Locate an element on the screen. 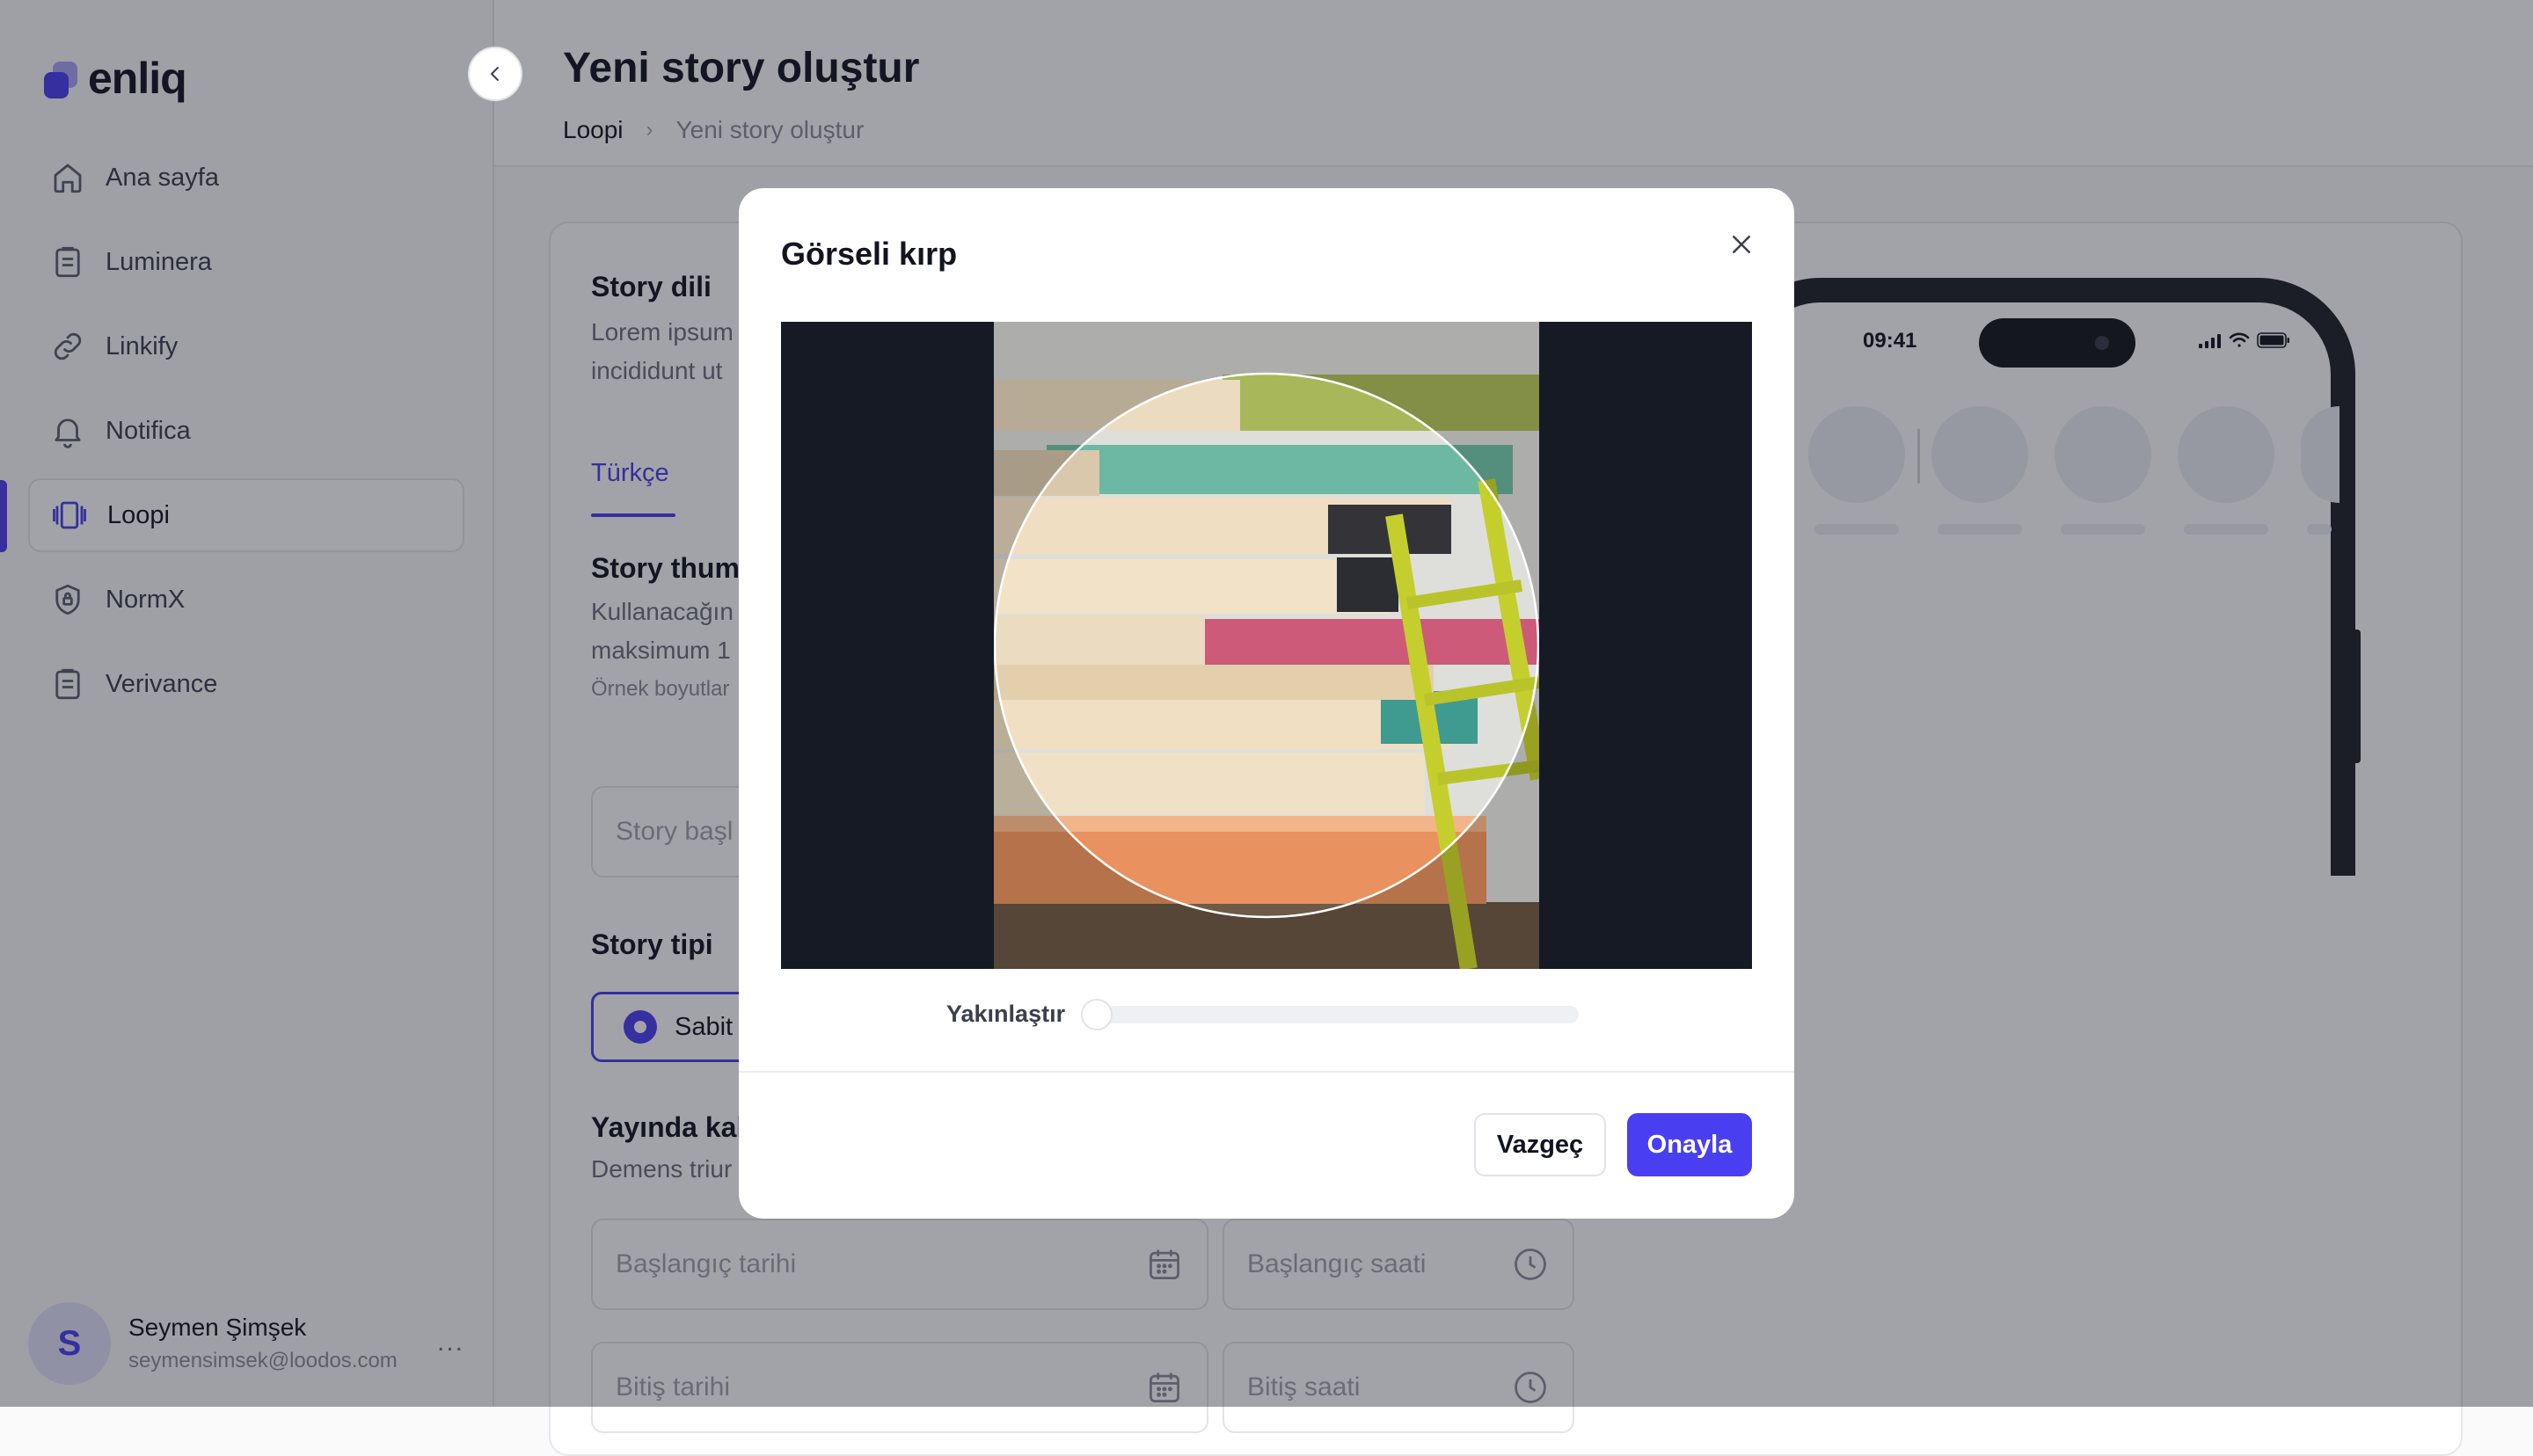 The width and height of the screenshot is (2533, 1456). modal-divider is located at coordinates (1266, 1072).